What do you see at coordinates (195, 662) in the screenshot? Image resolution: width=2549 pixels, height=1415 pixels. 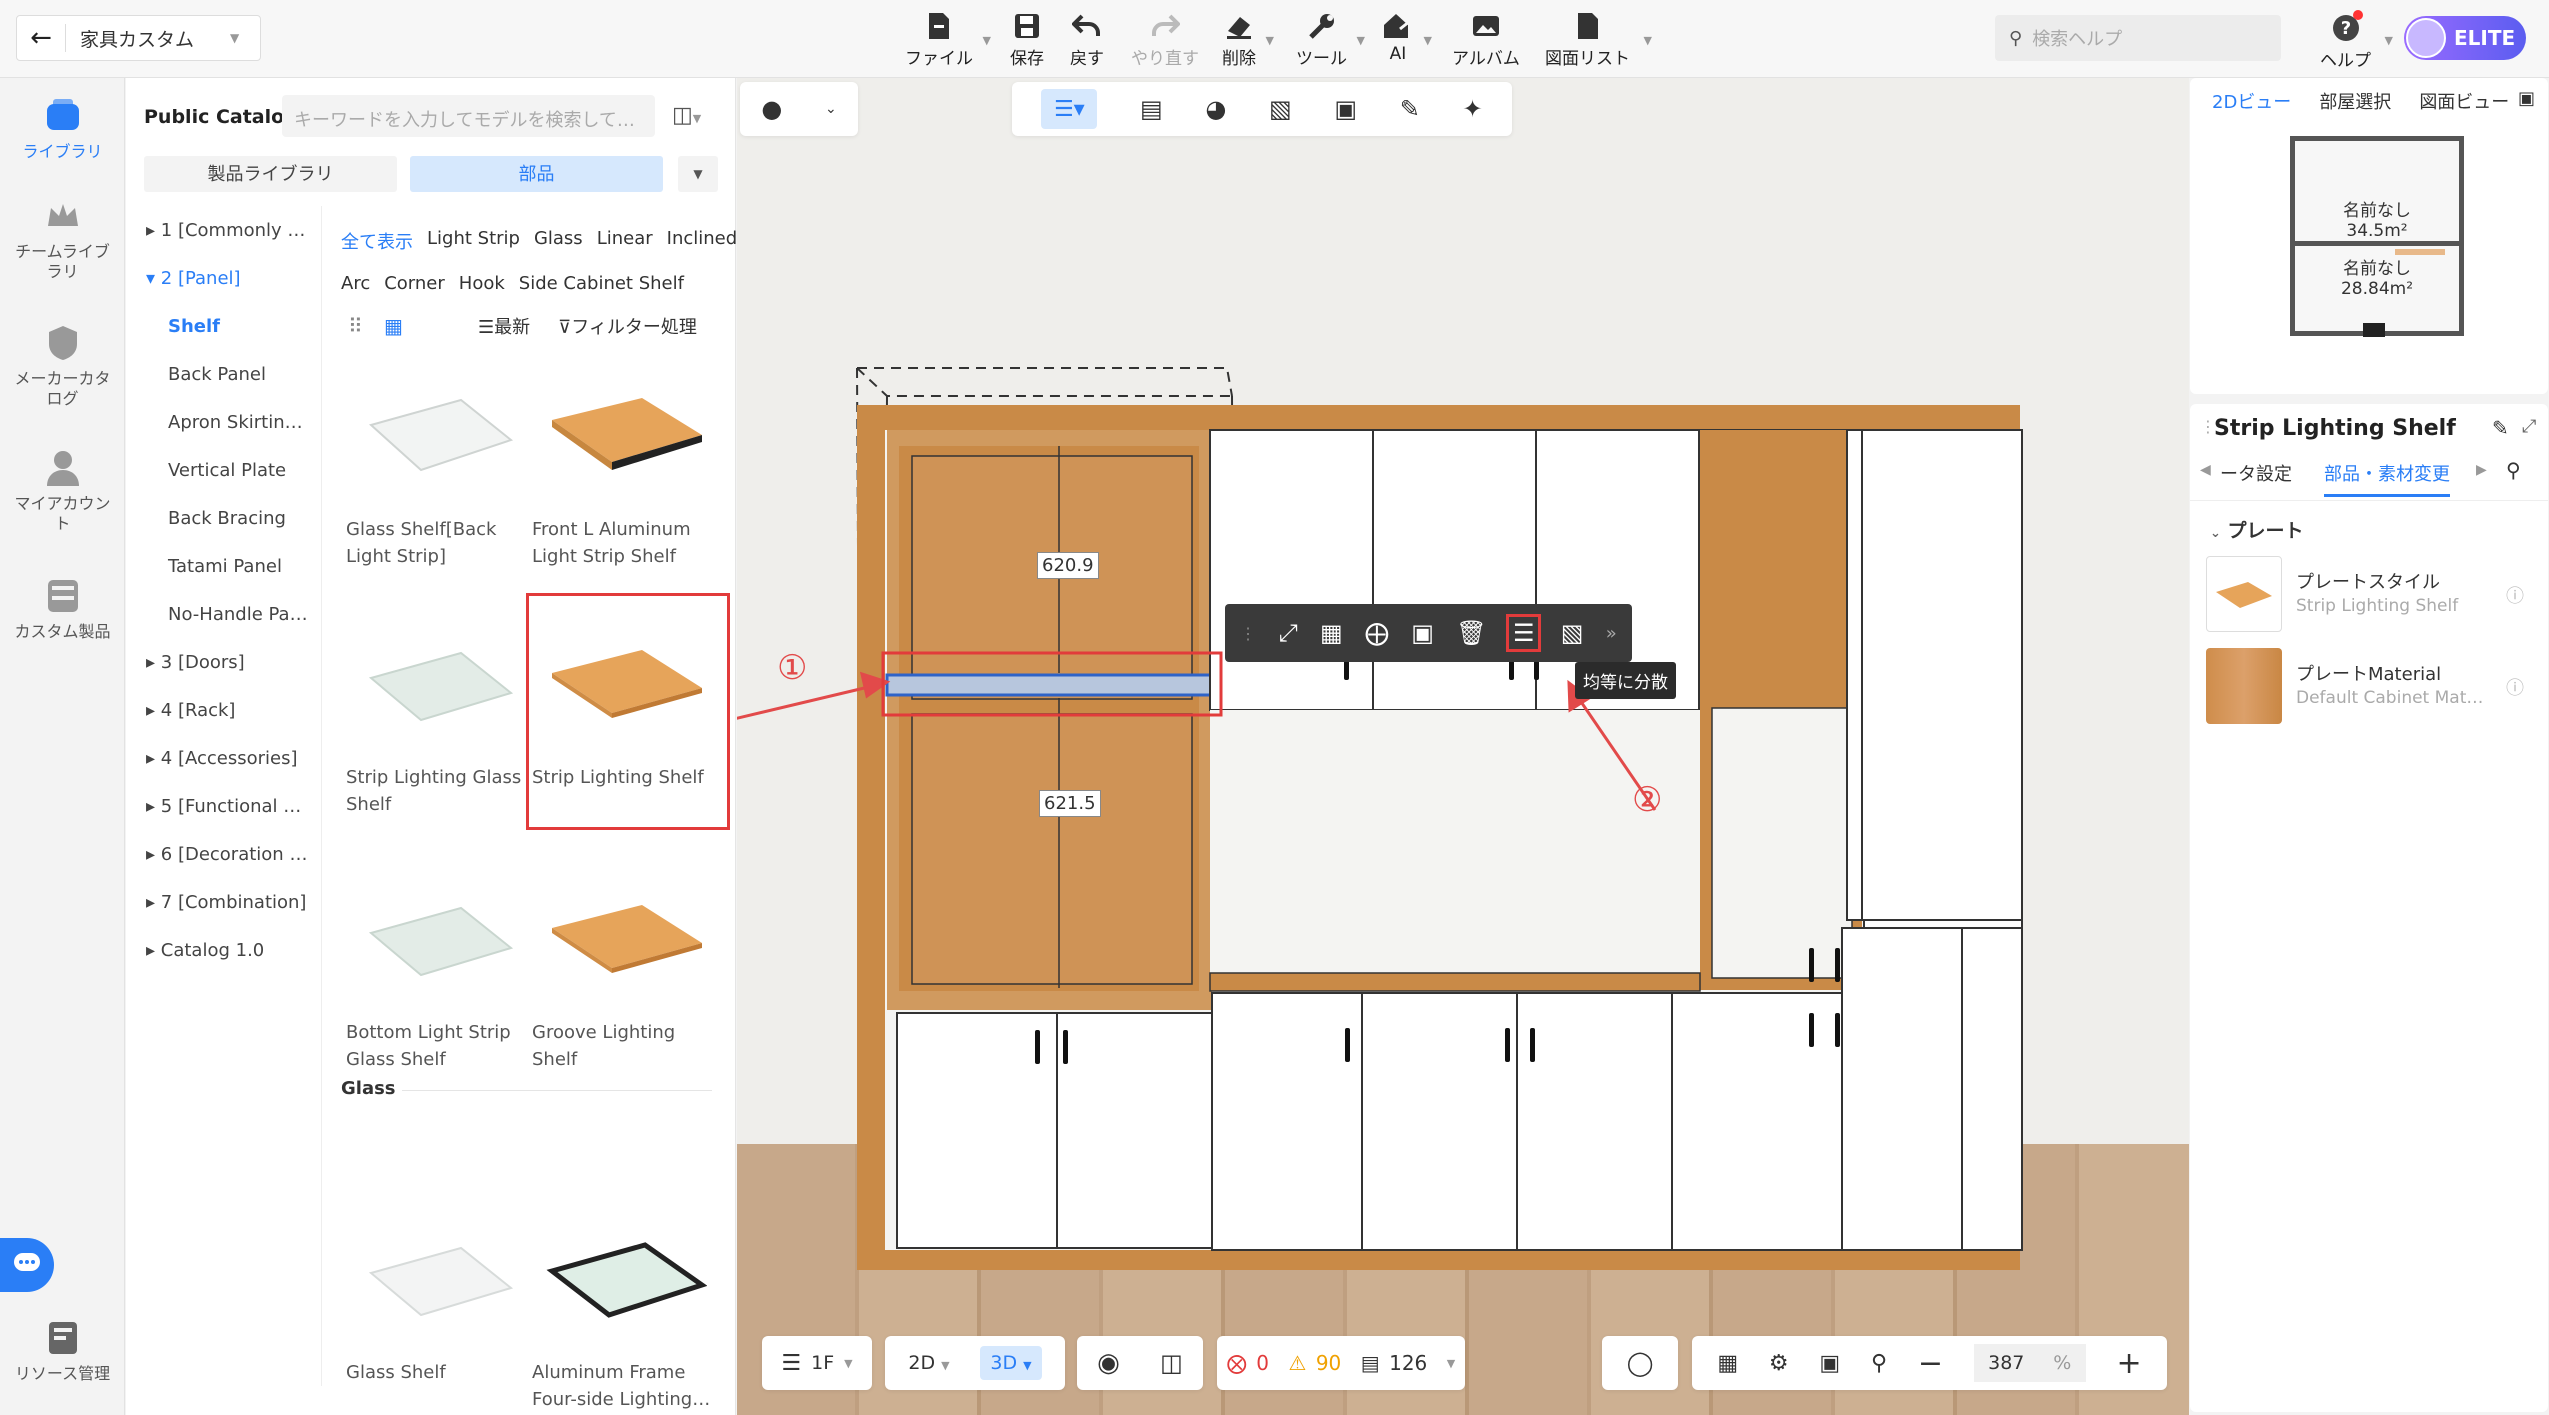 I see `tree-group-doors: ▸ 3 [Doors]` at bounding box center [195, 662].